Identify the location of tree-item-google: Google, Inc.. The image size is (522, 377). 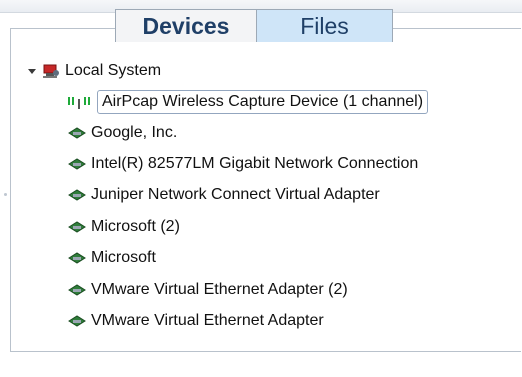
(122, 133).